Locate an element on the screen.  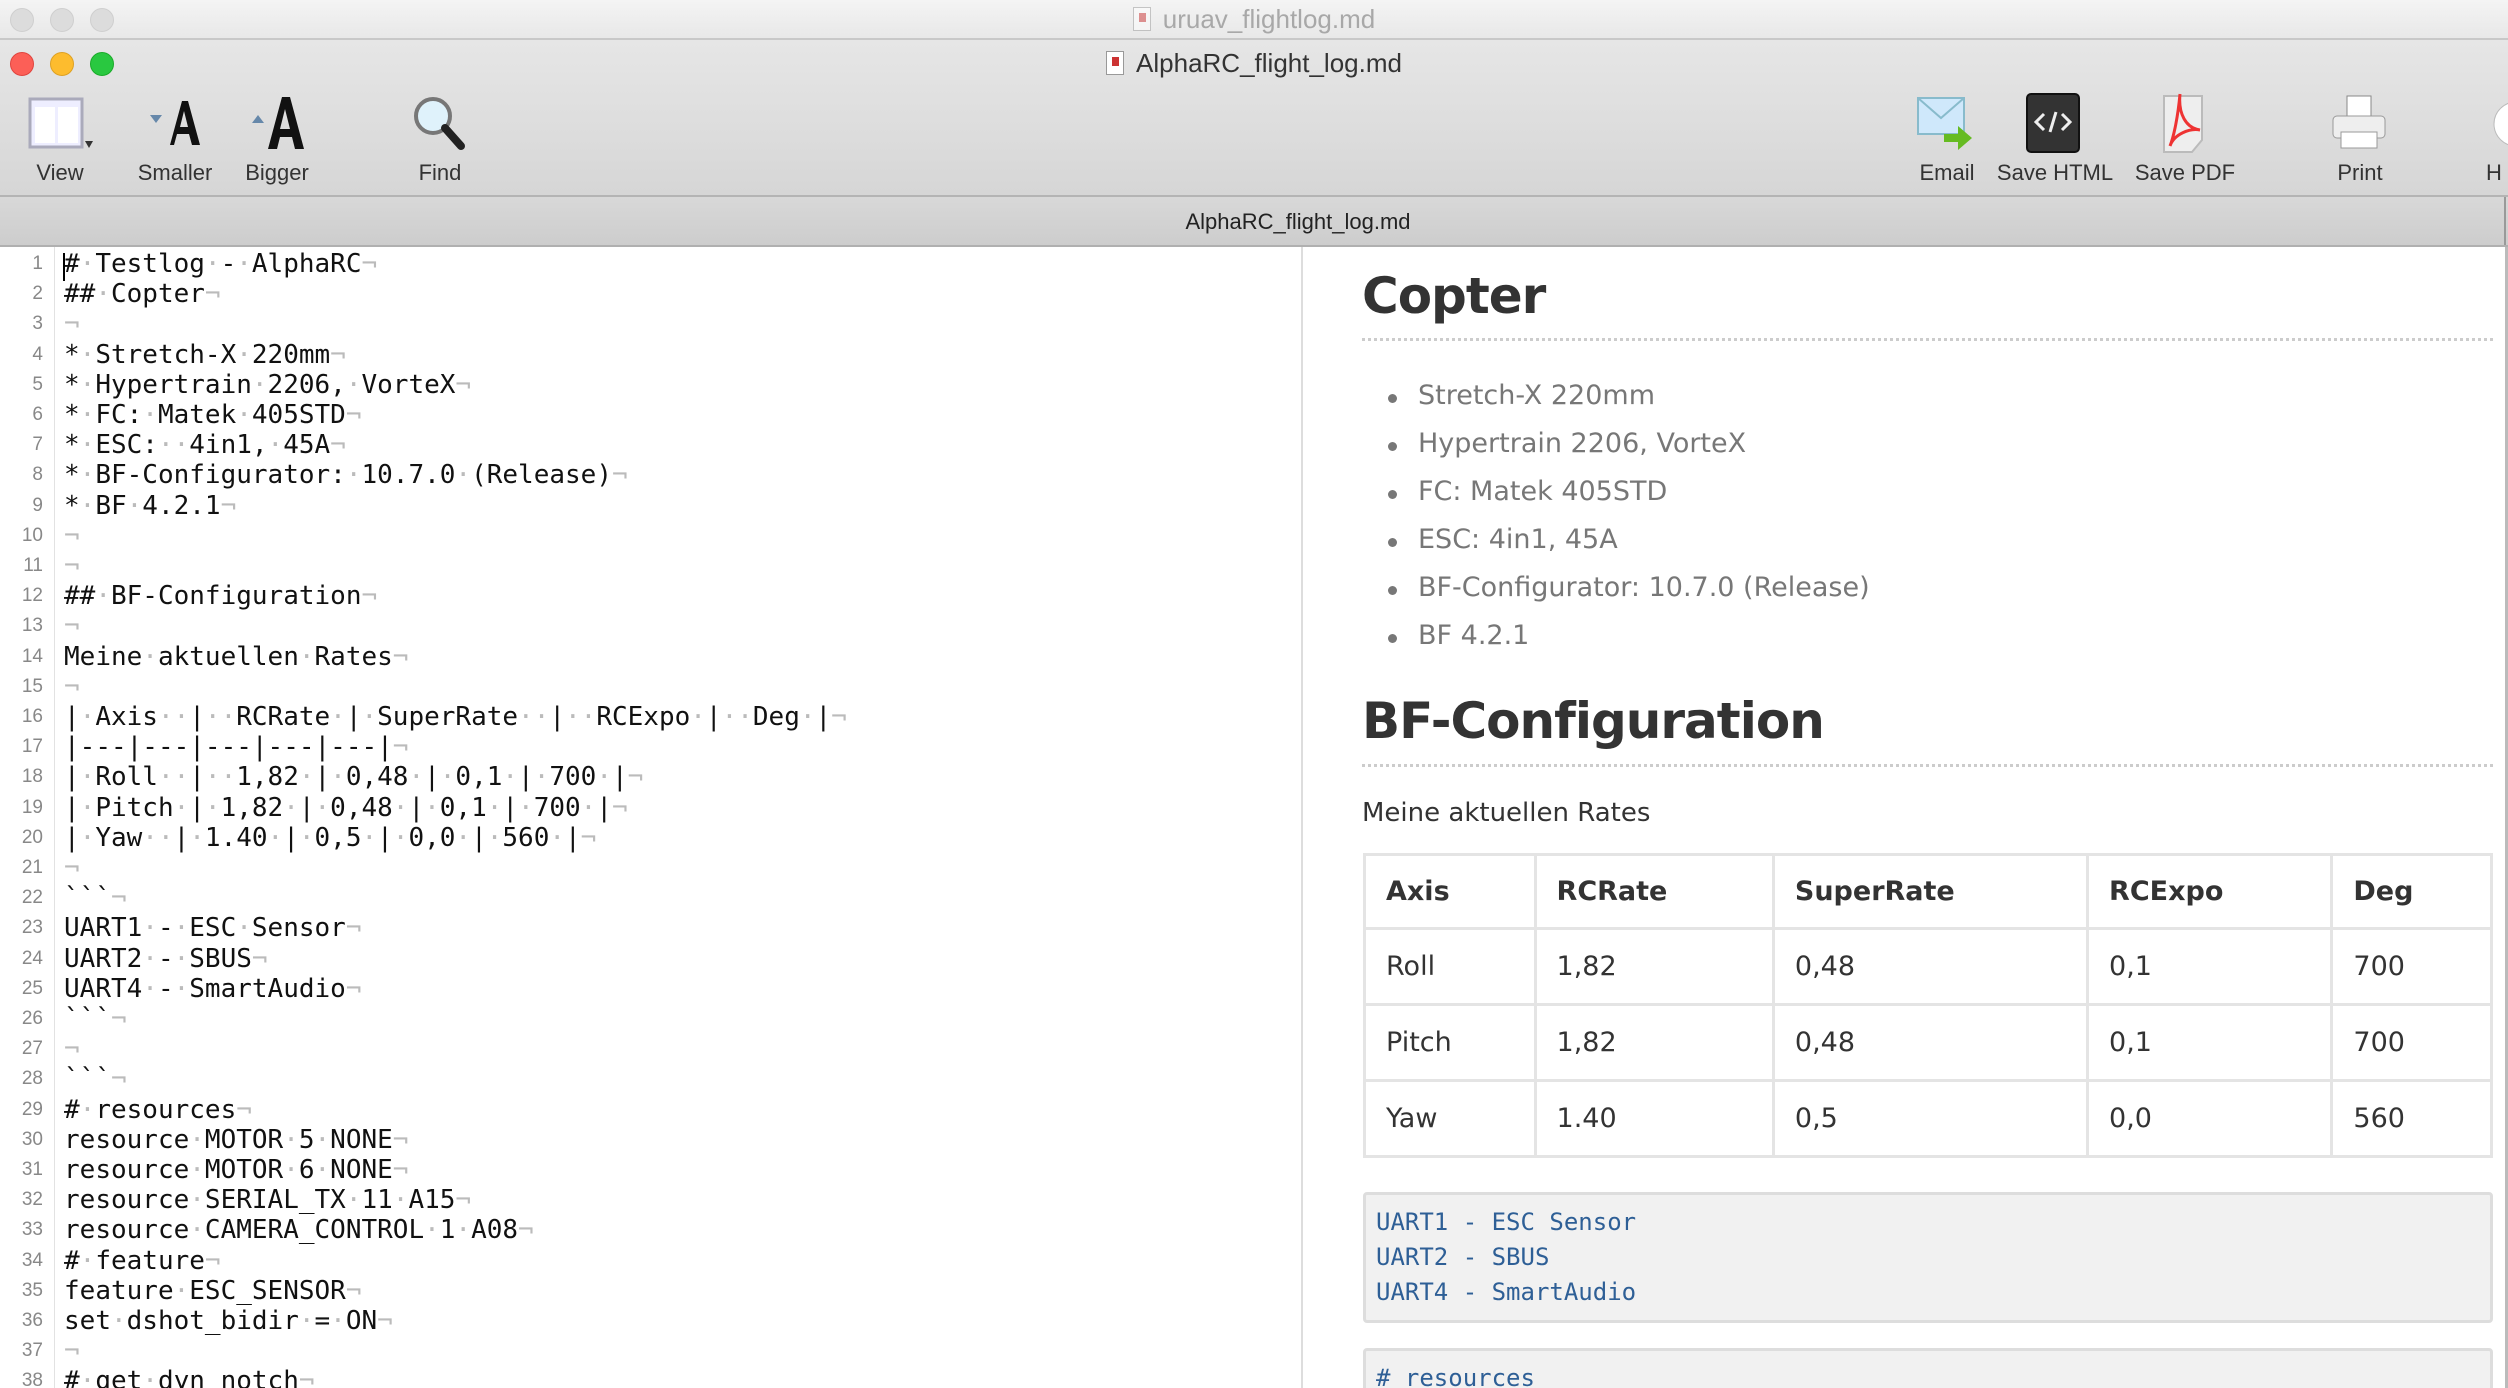
find-button: Find is located at coordinates (440, 138).